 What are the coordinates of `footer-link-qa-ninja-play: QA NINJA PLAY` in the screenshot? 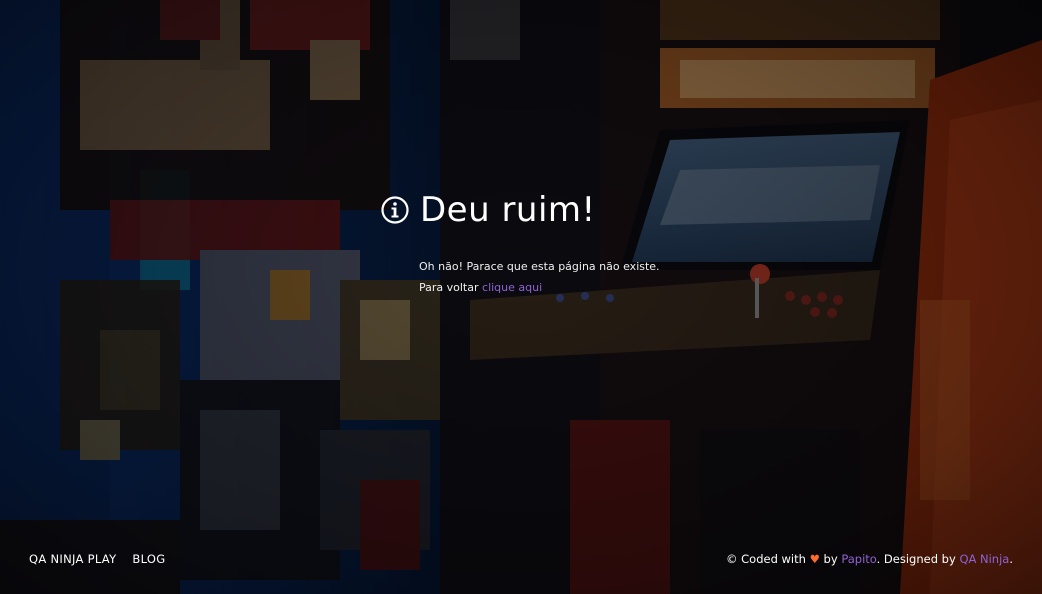 It's located at (72, 559).